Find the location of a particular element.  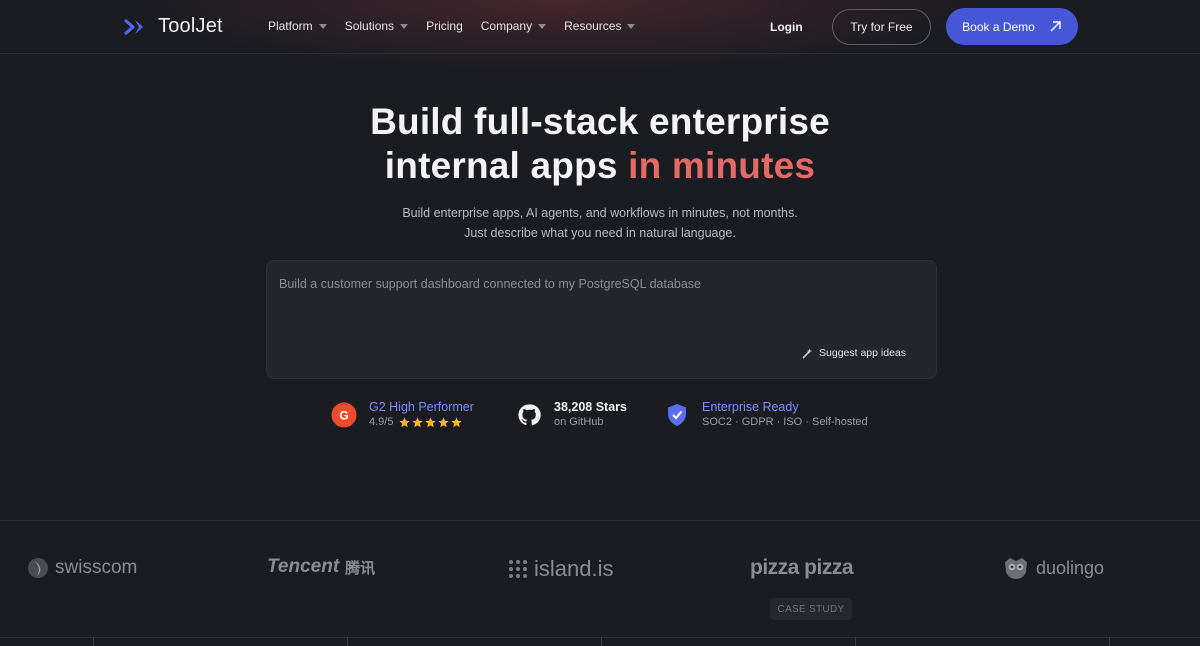

g2-icon: G is located at coordinates (344, 415).